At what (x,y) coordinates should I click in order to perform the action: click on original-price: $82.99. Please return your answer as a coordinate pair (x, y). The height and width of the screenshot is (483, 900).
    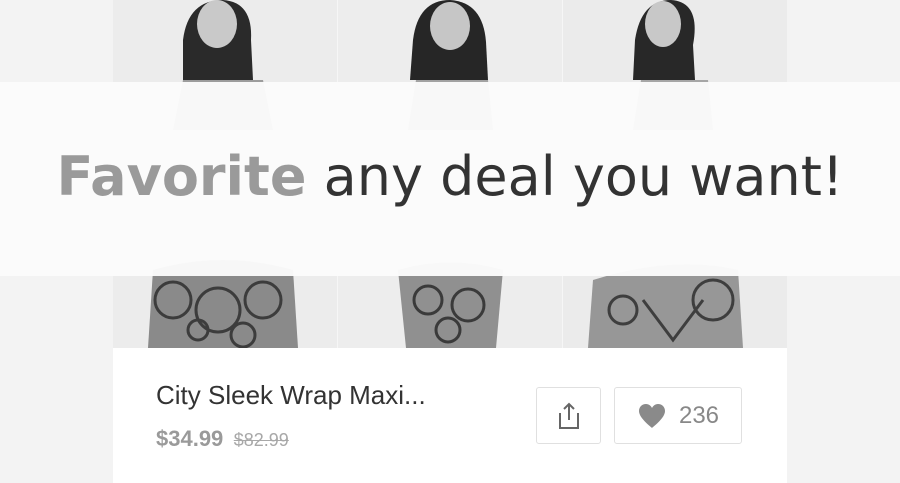
    Looking at the image, I should click on (261, 440).